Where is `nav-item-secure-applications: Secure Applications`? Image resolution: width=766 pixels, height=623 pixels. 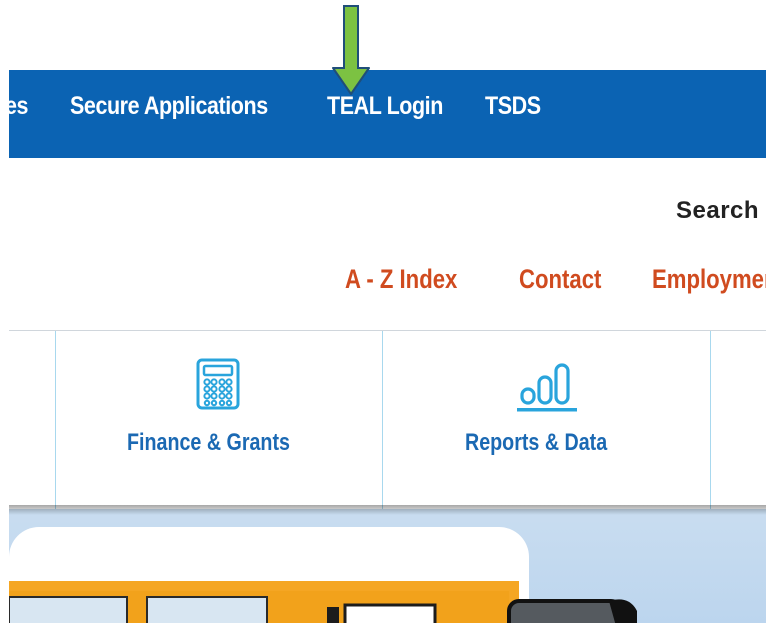
nav-item-secure-applications: Secure Applications is located at coordinates (169, 106).